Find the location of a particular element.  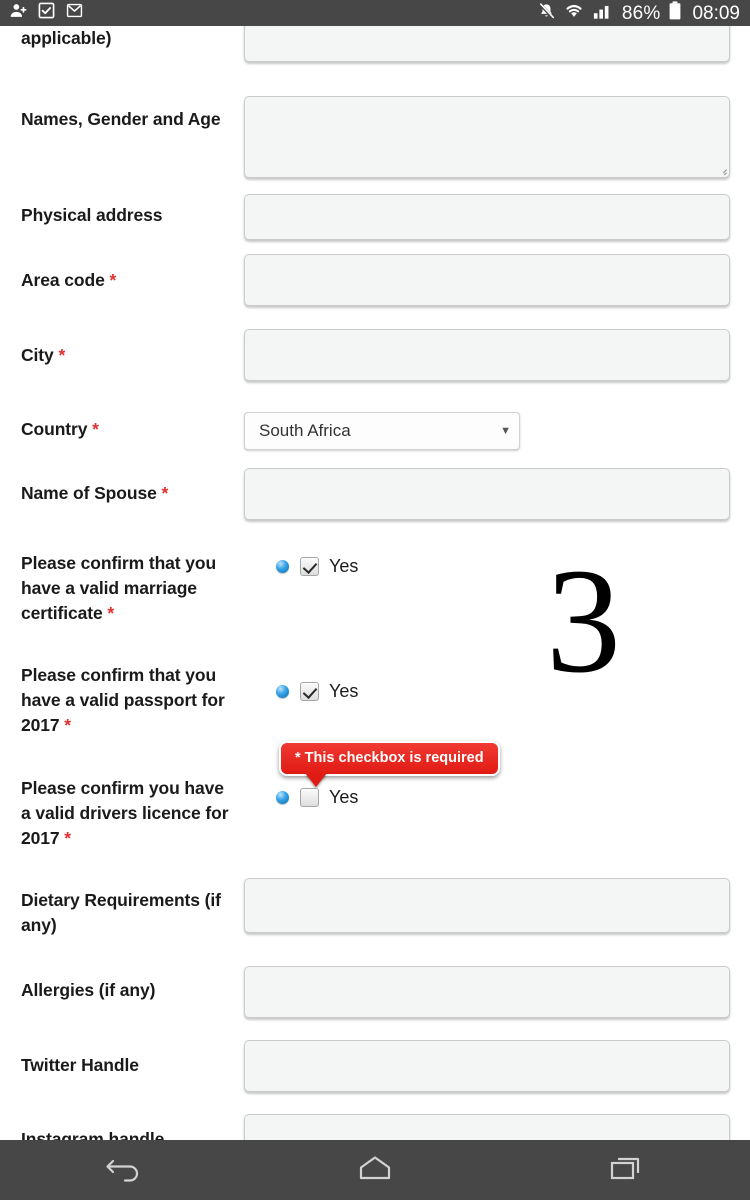

confirm-drivers-licence-2017 is located at coordinates (309, 797).